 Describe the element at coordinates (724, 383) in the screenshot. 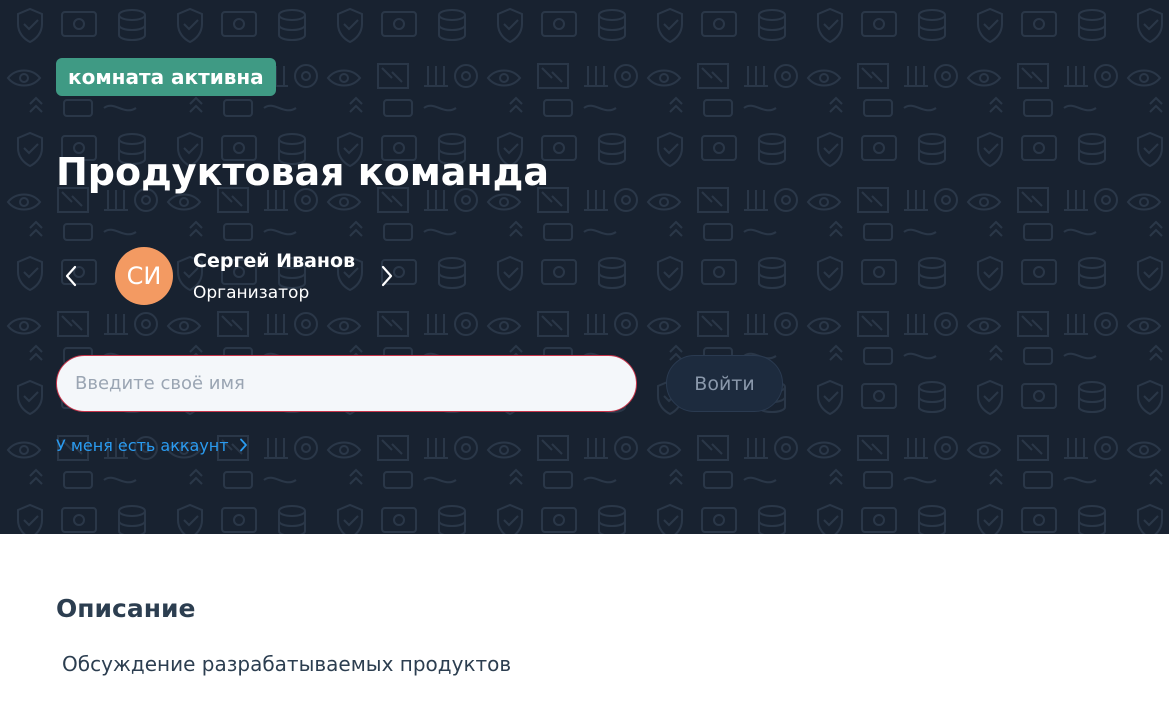

I see `join-button: Войти` at that location.